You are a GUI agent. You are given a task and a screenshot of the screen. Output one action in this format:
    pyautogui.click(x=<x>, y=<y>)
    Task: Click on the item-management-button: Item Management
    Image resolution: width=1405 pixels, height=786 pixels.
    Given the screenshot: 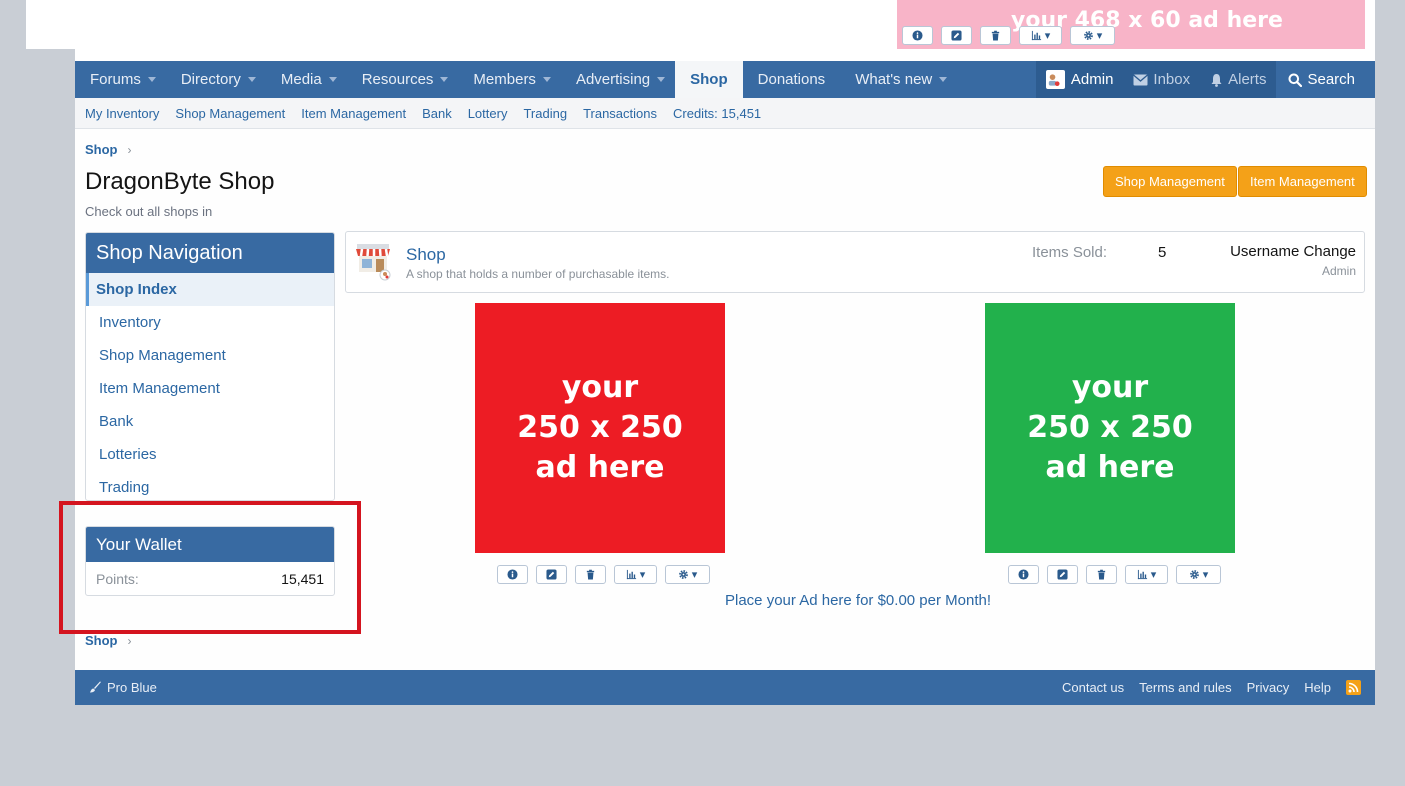 What is the action you would take?
    pyautogui.click(x=1302, y=181)
    